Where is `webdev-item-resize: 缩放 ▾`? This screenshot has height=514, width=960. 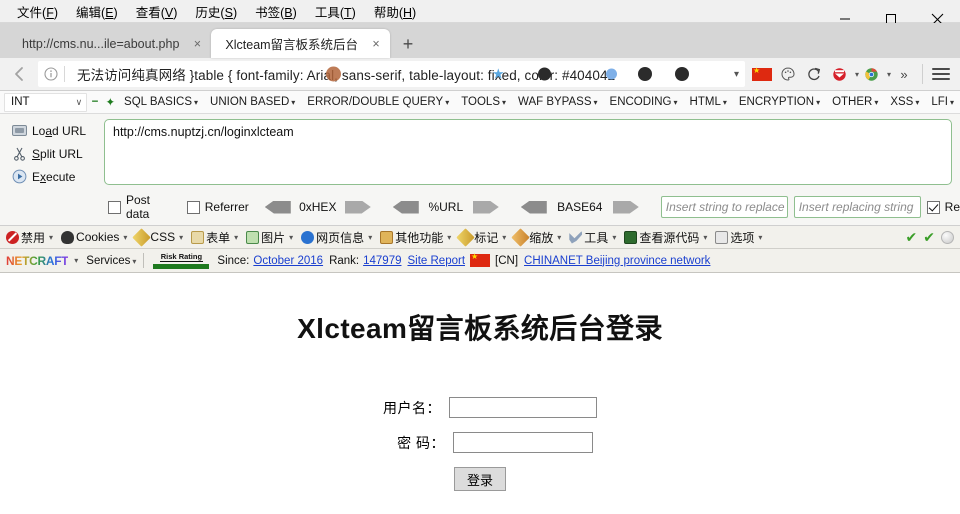
webdev-item-resize: 缩放 ▾ is located at coordinates (537, 237).